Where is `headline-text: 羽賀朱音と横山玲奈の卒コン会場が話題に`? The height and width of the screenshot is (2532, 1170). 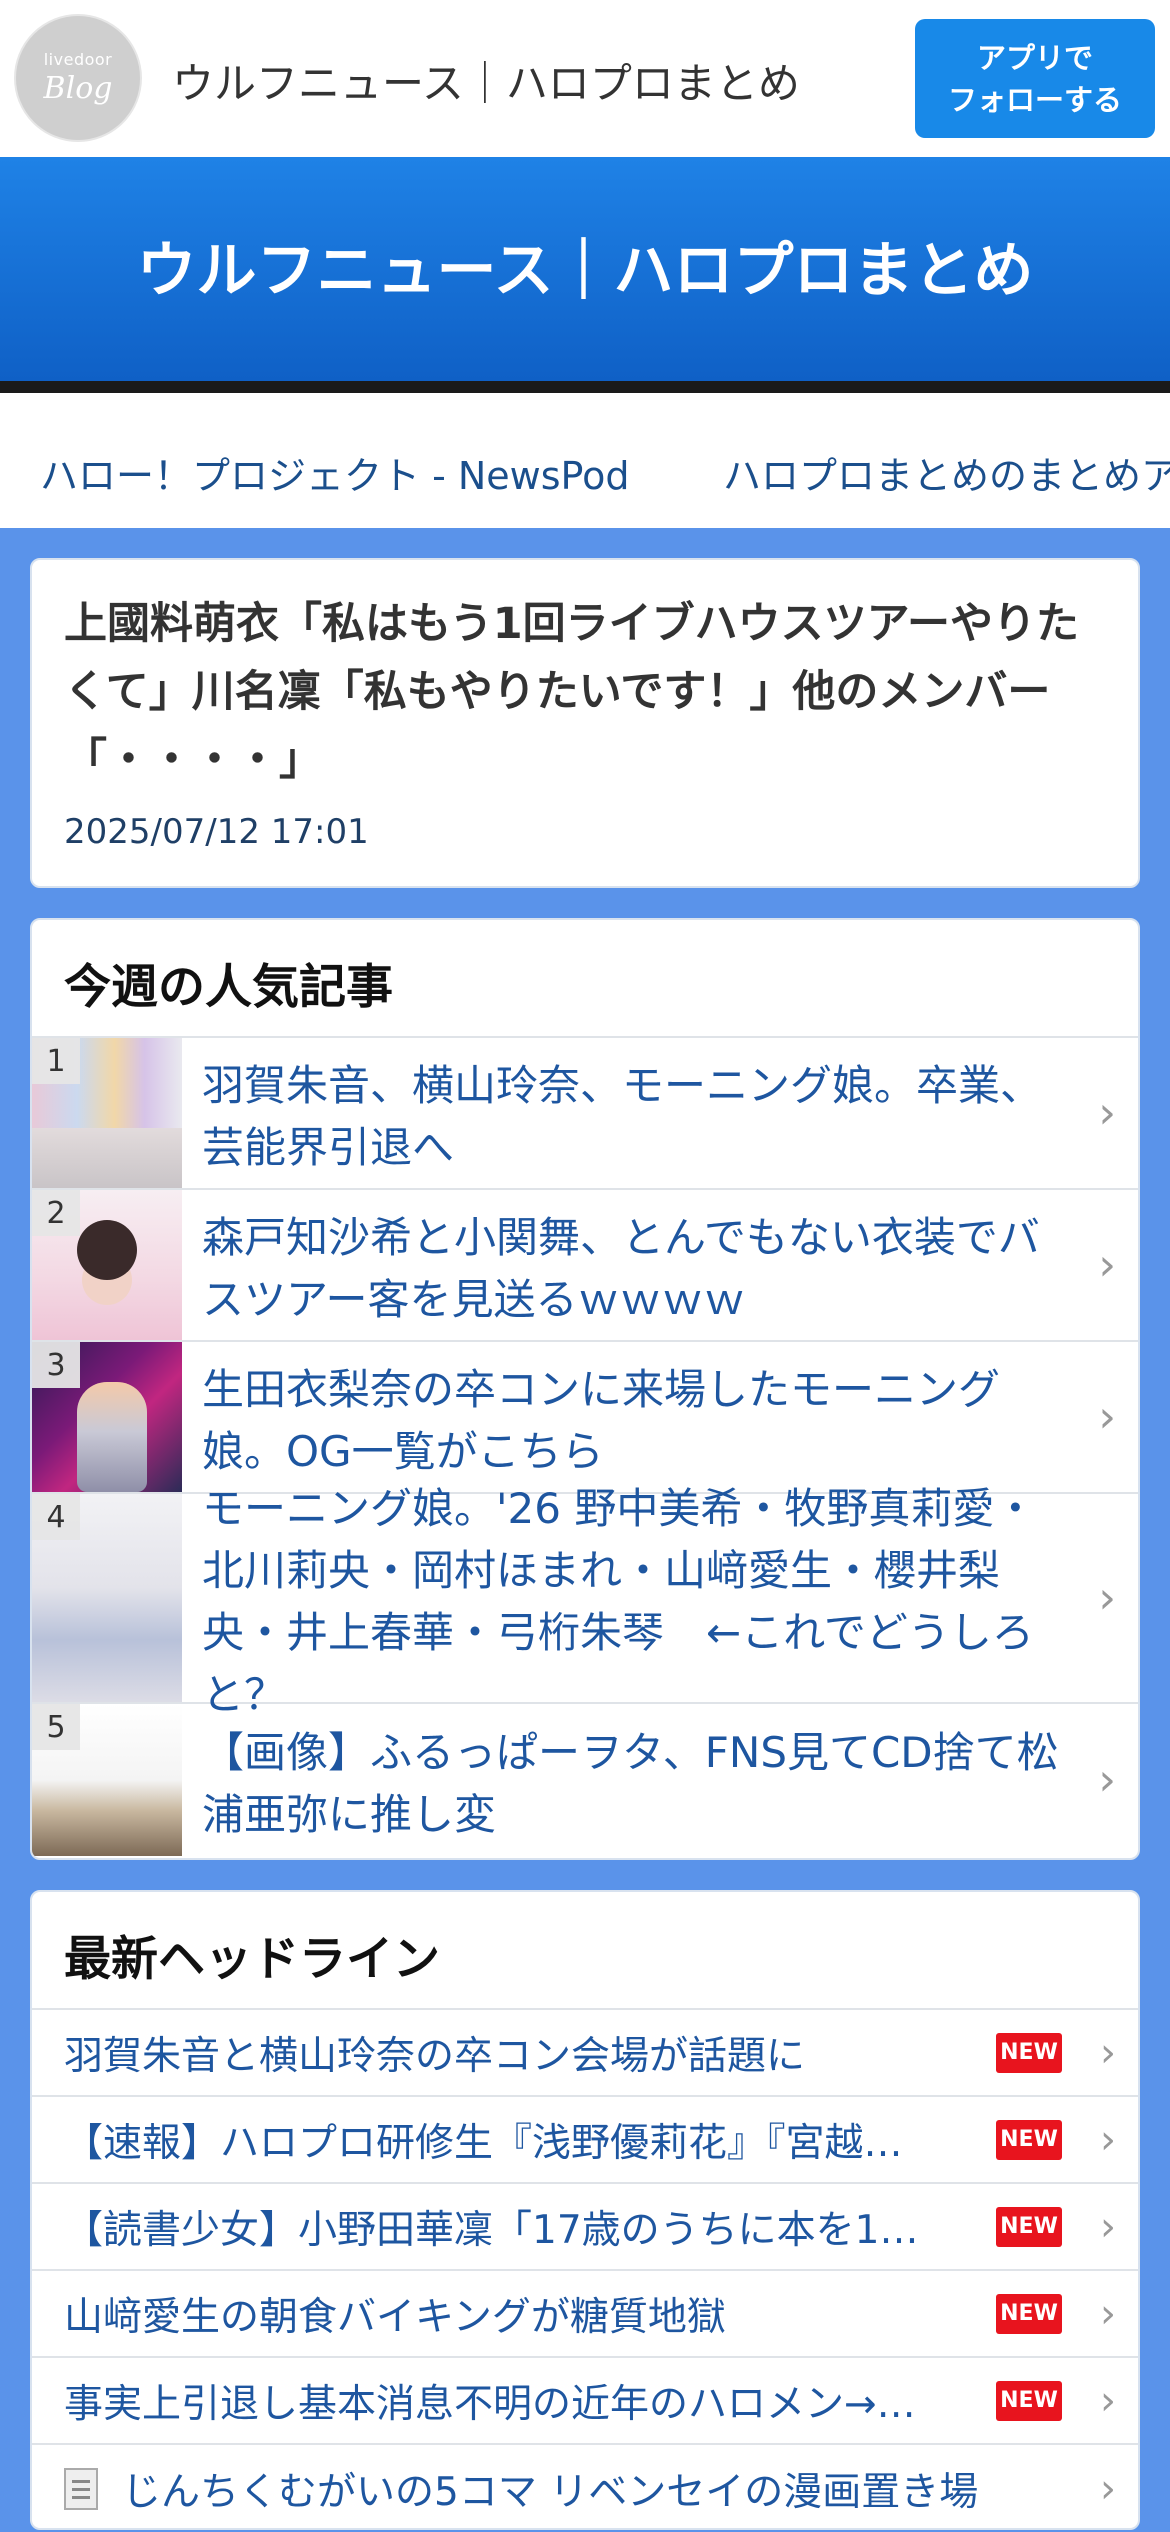 headline-text: 羽賀朱音と横山玲奈の卒コン会場が話題に is located at coordinates (435, 2056).